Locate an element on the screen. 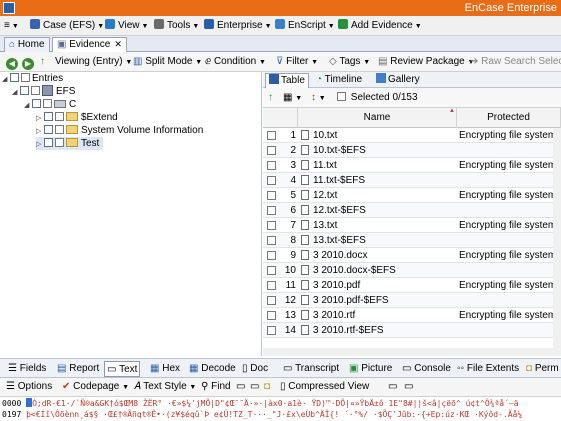  close-icon: ✕ is located at coordinates (118, 44).